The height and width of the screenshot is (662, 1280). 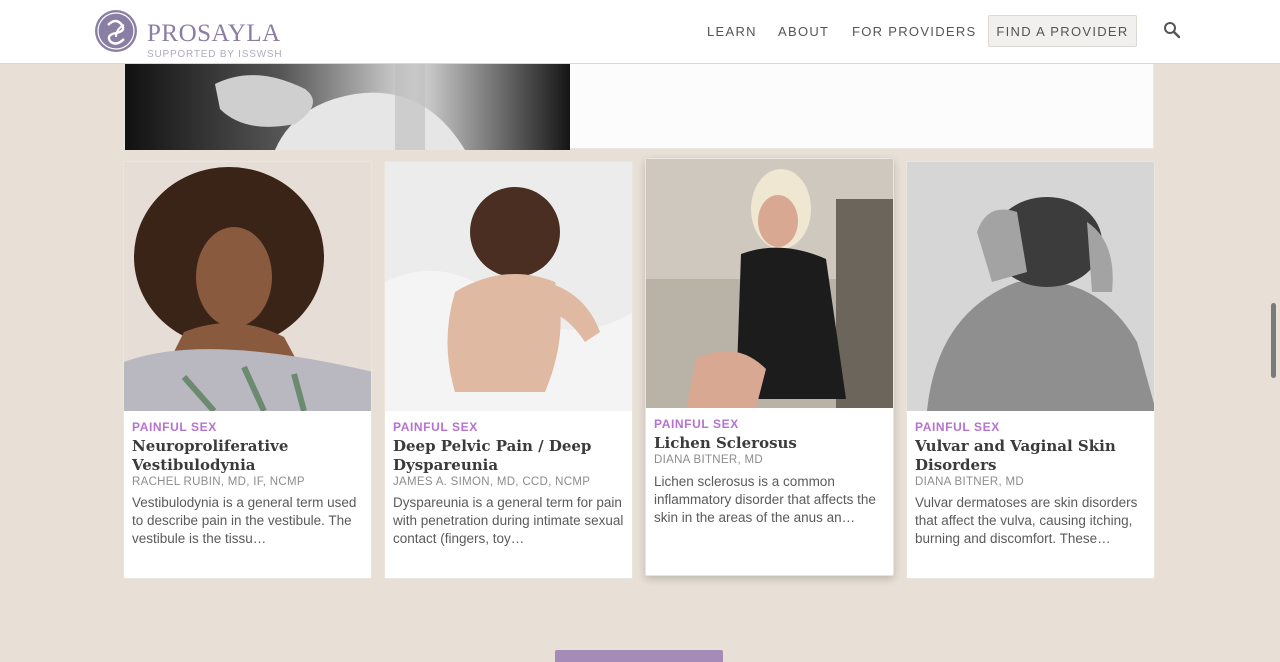 What do you see at coordinates (214, 33) in the screenshot?
I see `brand-name: PROSAYLA` at bounding box center [214, 33].